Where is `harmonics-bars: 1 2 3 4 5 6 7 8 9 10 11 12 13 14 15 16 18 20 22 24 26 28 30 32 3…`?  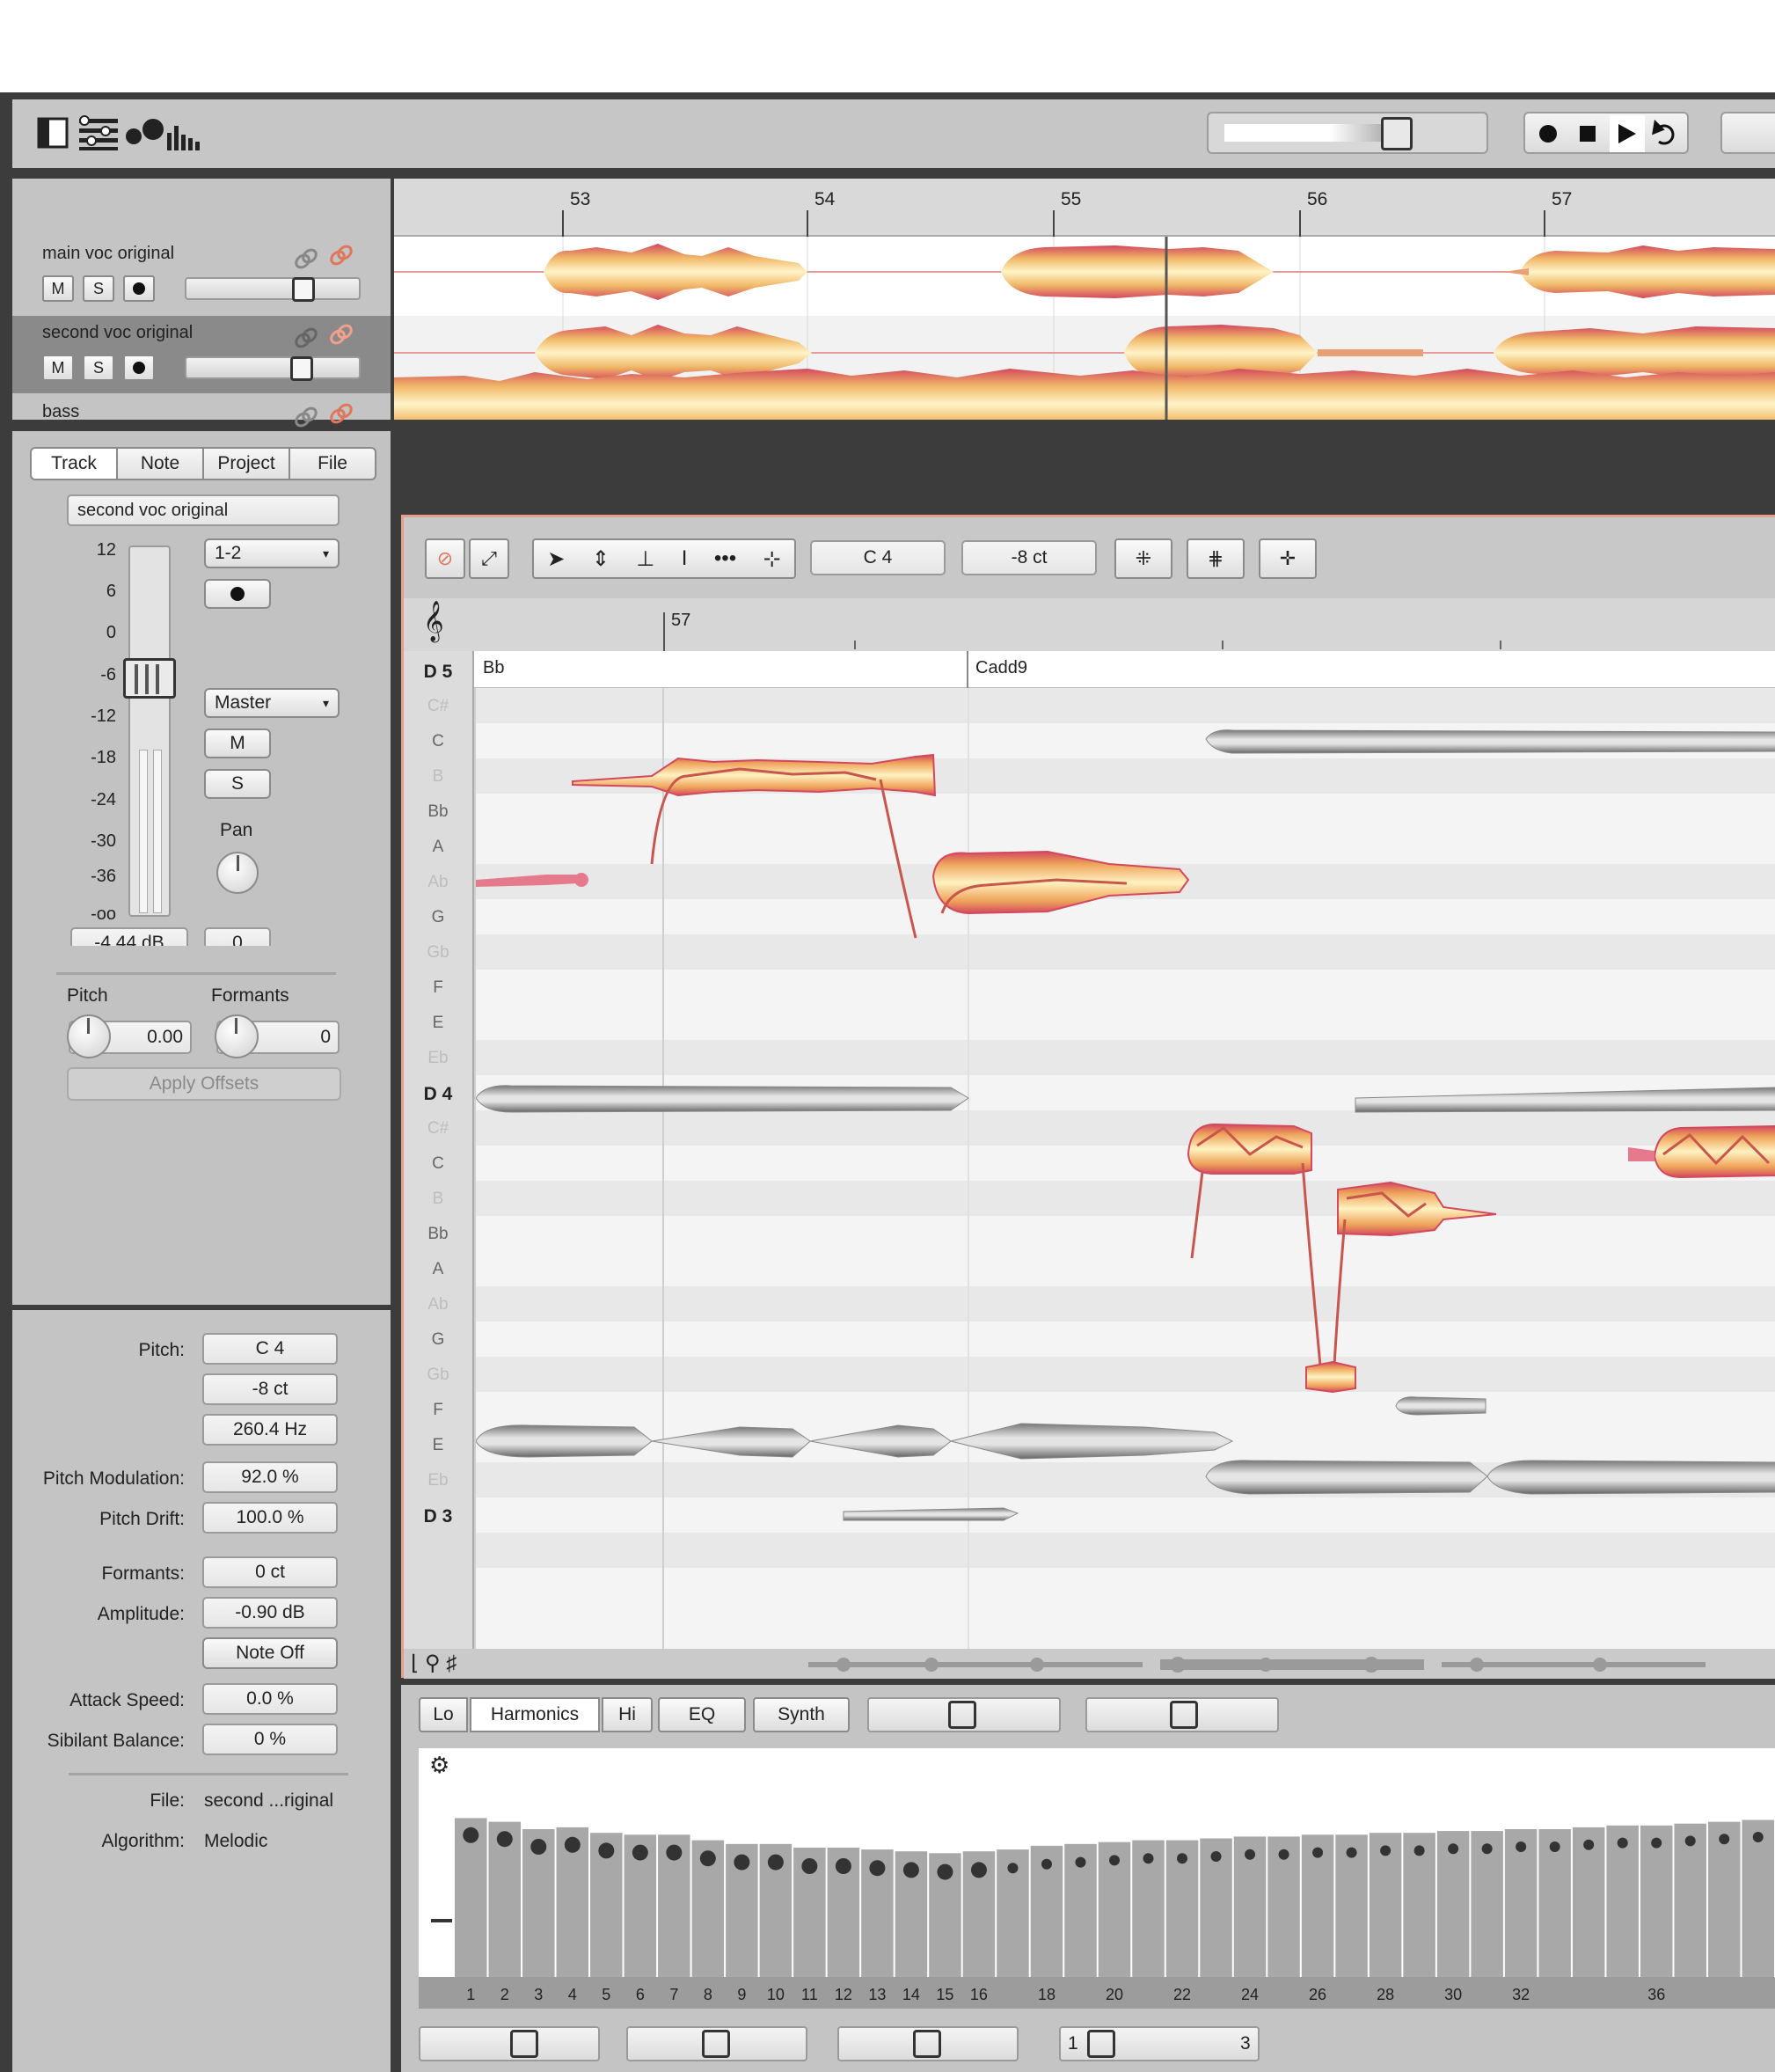
harmonics-bars: 1 2 3 4 5 6 7 8 9 10 11 12 13 14 15 16 18 20 22 24 26 28 30 32 3… is located at coordinates (1097, 1878).